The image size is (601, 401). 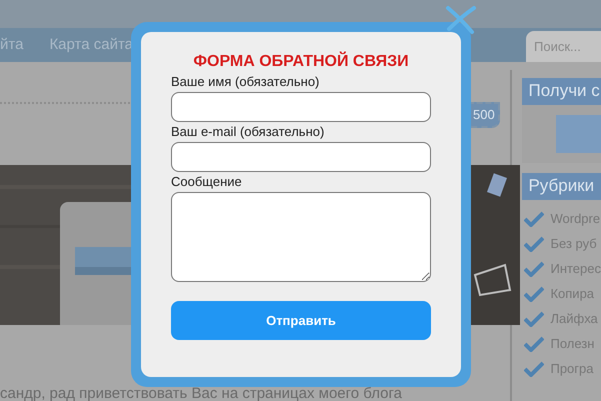 I want to click on field-label: Ваш e-mail (обязательно), so click(x=248, y=132).